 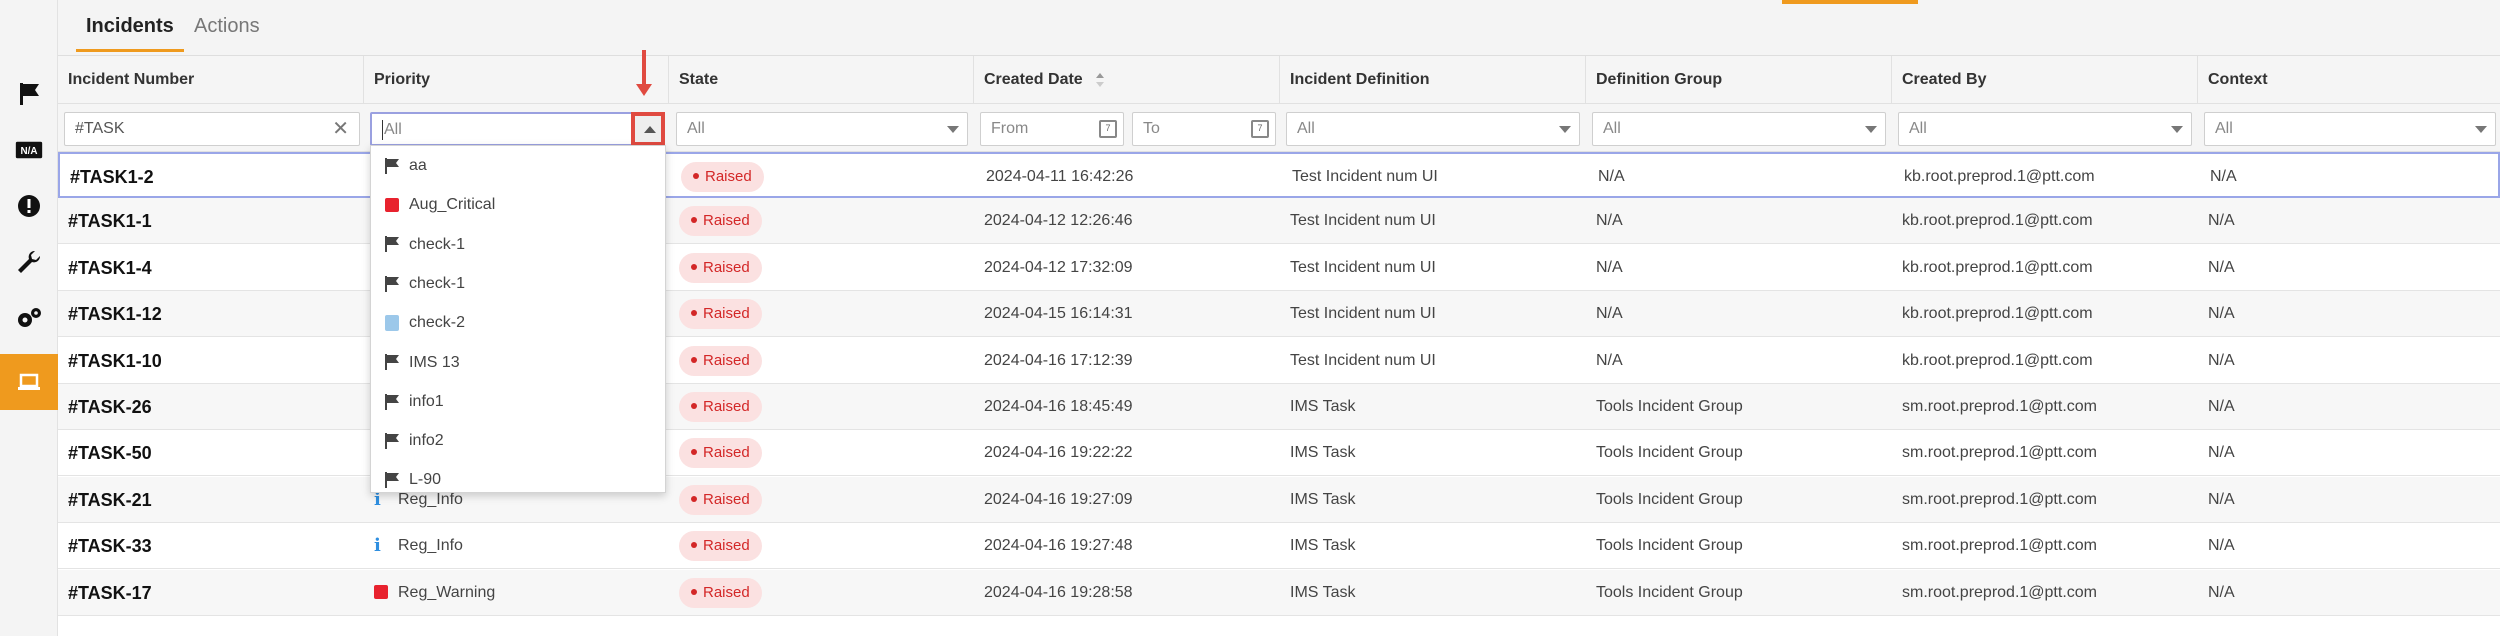 I want to click on created-date-cell: 2024-04-16 19:28:58, so click(x=1058, y=592).